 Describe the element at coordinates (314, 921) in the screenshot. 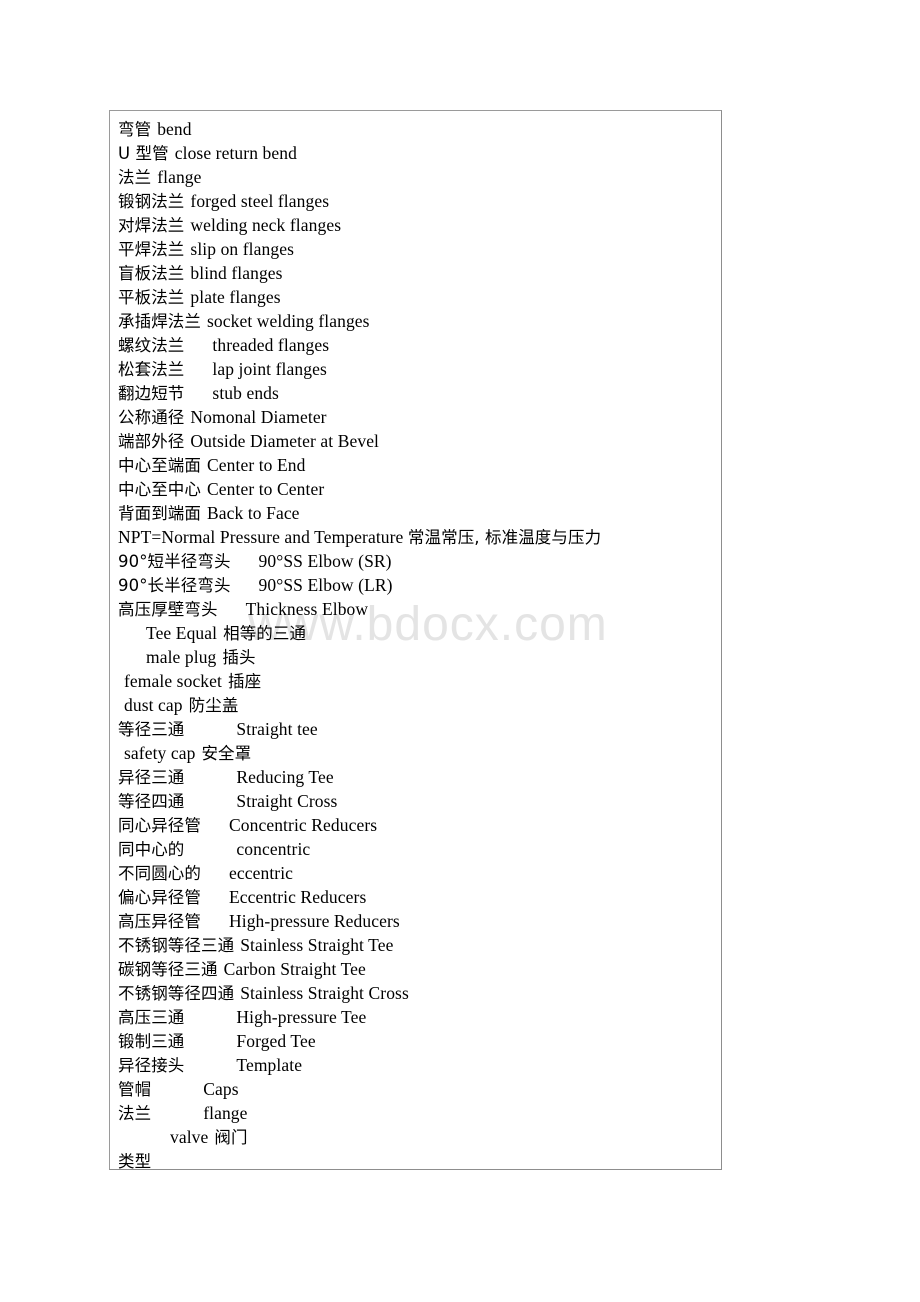

I see `term-english: High-pressure Reducers` at that location.